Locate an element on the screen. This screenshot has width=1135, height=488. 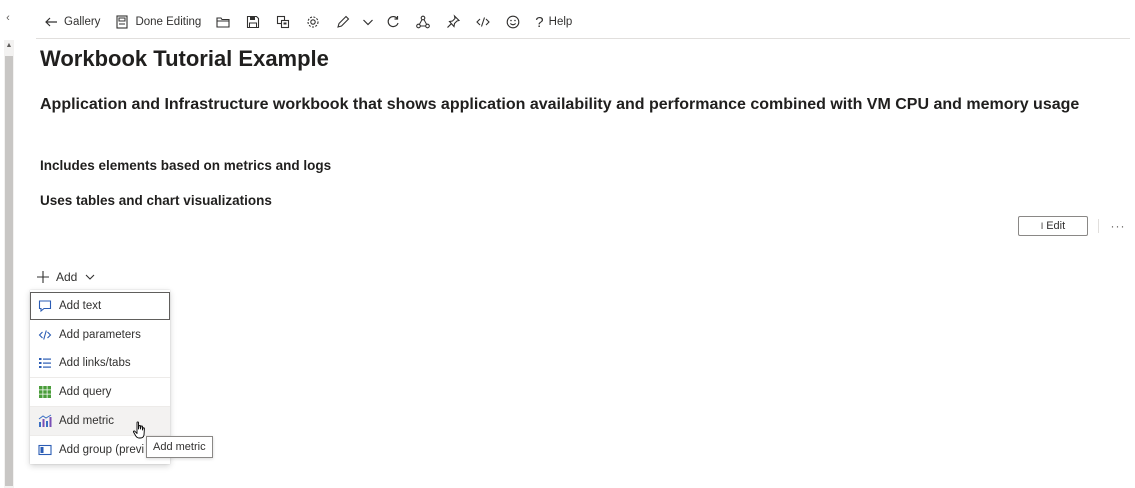
comment-icon is located at coordinates (45, 306).